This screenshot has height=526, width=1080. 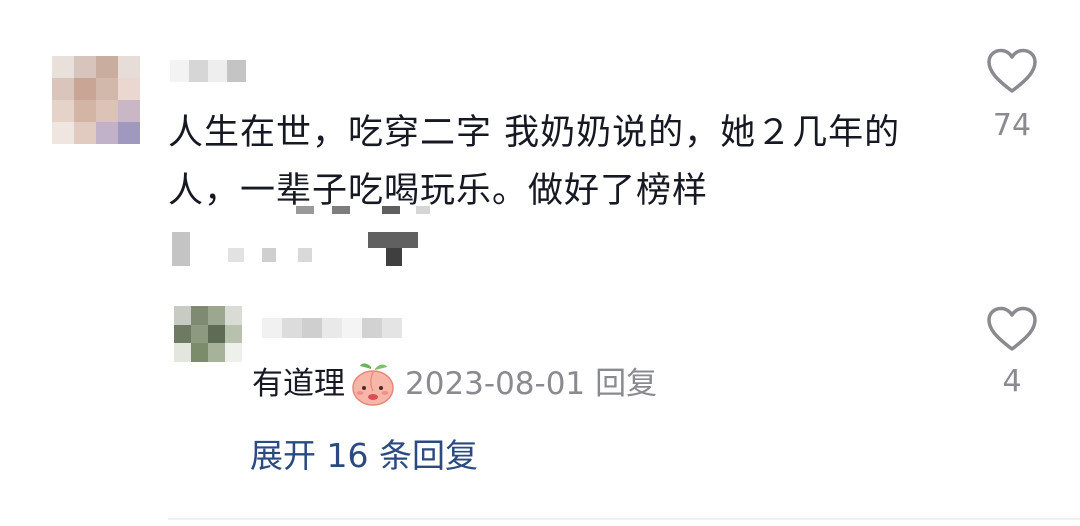 I want to click on comment-meta-redacted-row, so click(x=302, y=250).